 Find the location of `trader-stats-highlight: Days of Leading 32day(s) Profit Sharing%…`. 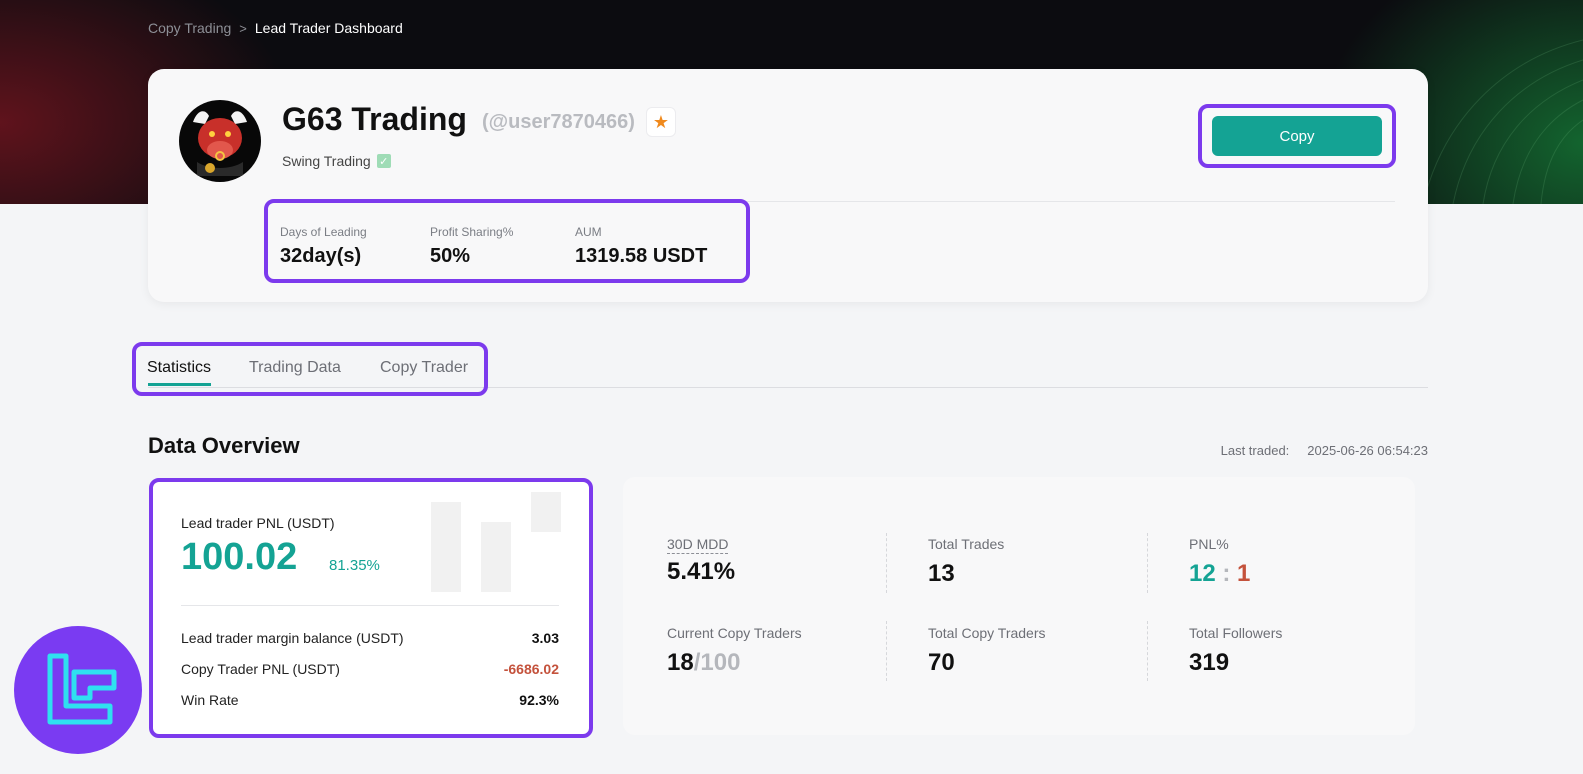

trader-stats-highlight: Days of Leading 32day(s) Profit Sharing%… is located at coordinates (507, 241).